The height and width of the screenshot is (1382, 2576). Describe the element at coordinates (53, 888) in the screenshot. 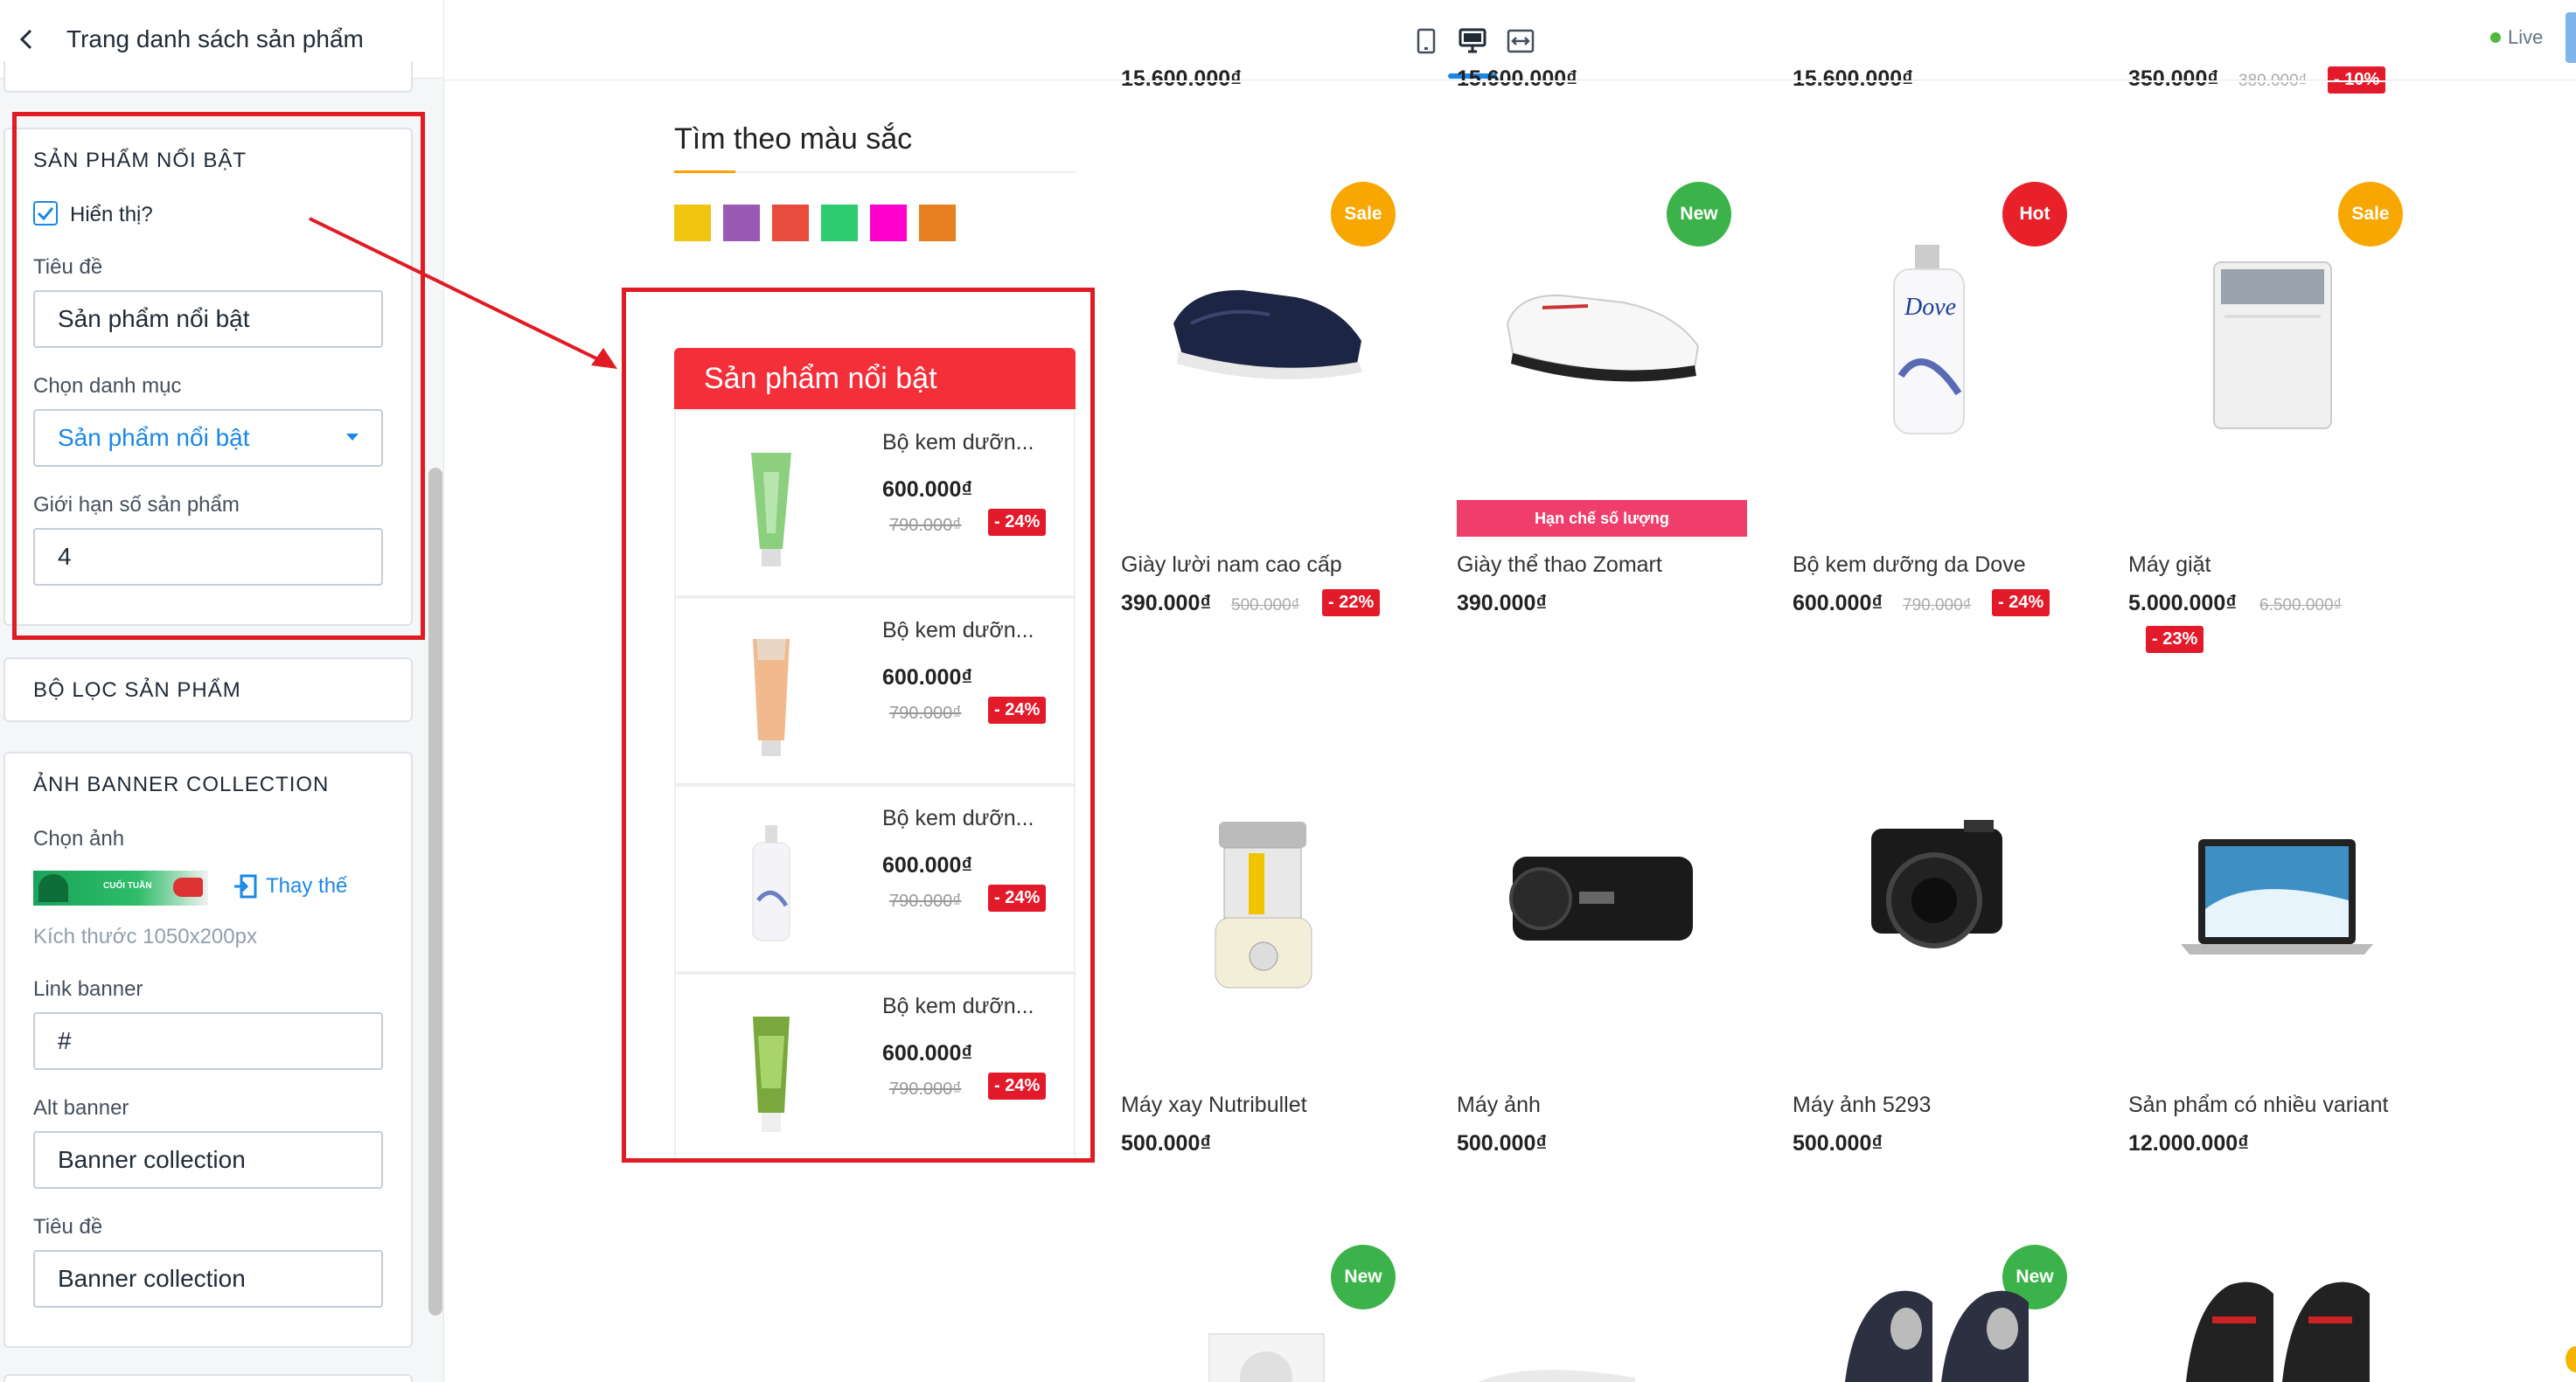

I see `banner-person-shape` at that location.